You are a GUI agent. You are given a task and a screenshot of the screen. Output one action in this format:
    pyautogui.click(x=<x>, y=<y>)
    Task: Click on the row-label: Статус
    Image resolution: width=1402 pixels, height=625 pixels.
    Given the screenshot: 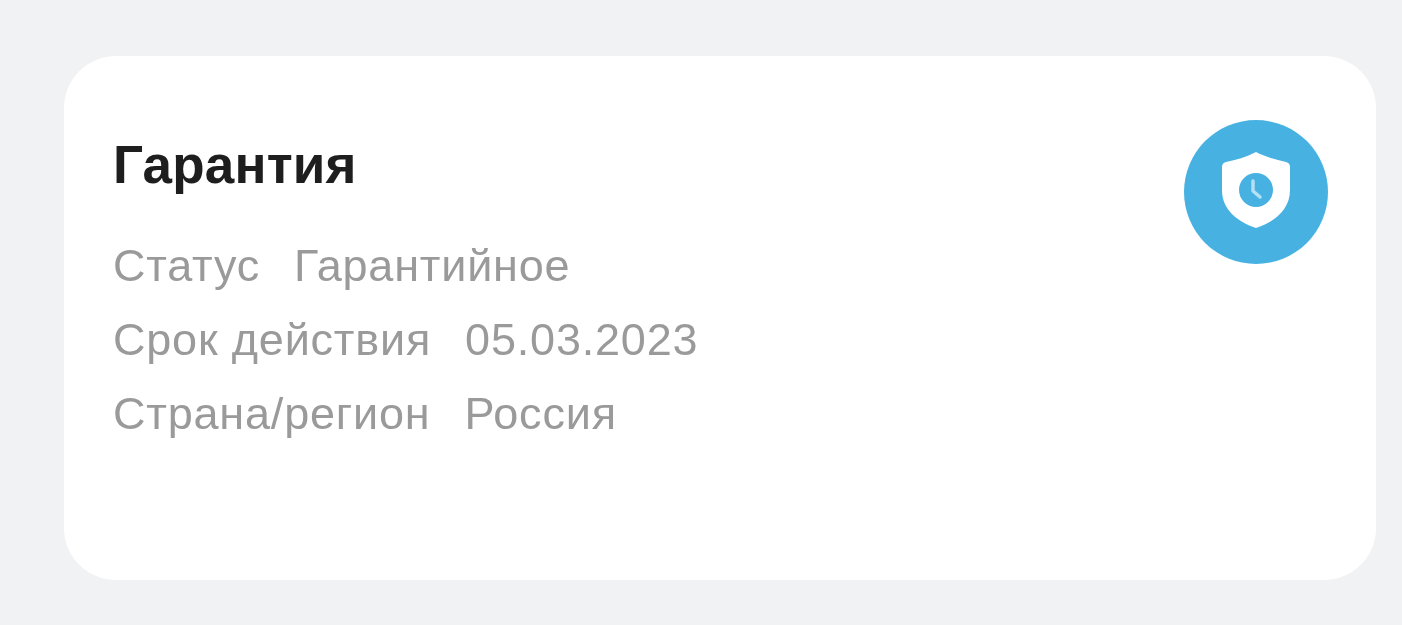 What is the action you would take?
    pyautogui.click(x=187, y=266)
    